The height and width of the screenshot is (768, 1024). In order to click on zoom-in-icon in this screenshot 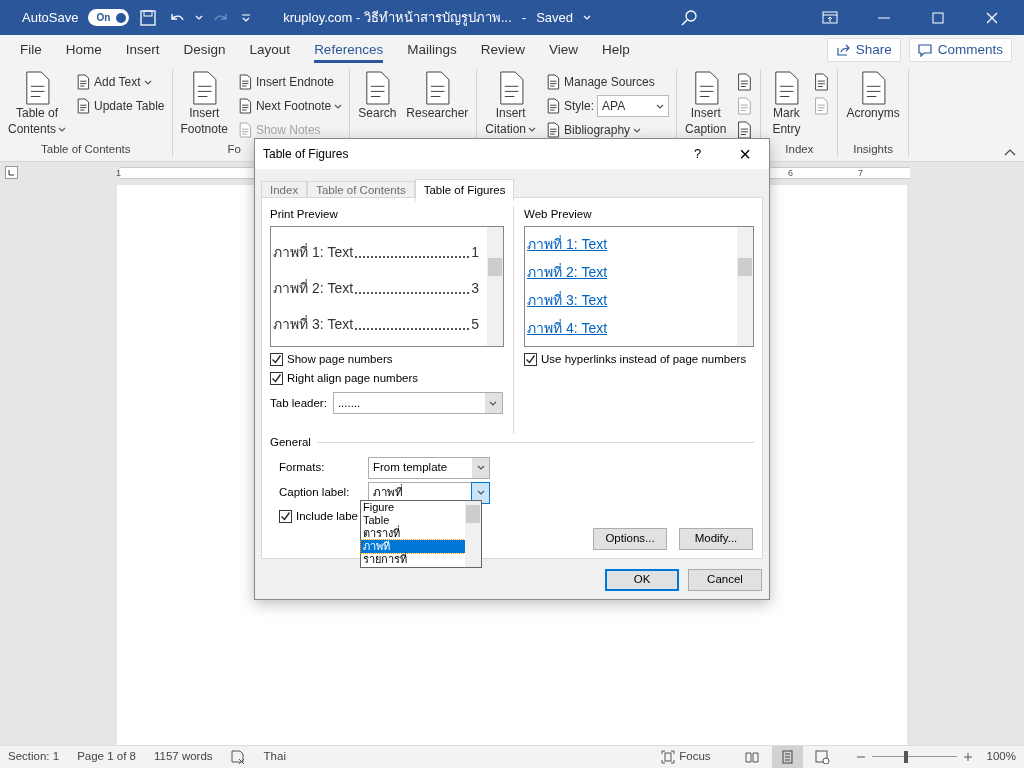, I will do `click(967, 757)`.